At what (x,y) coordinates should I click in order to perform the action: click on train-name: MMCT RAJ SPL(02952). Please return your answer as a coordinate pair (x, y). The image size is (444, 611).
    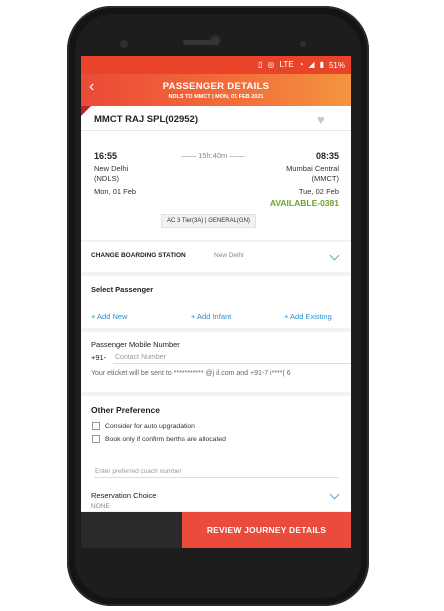
    Looking at the image, I should click on (146, 119).